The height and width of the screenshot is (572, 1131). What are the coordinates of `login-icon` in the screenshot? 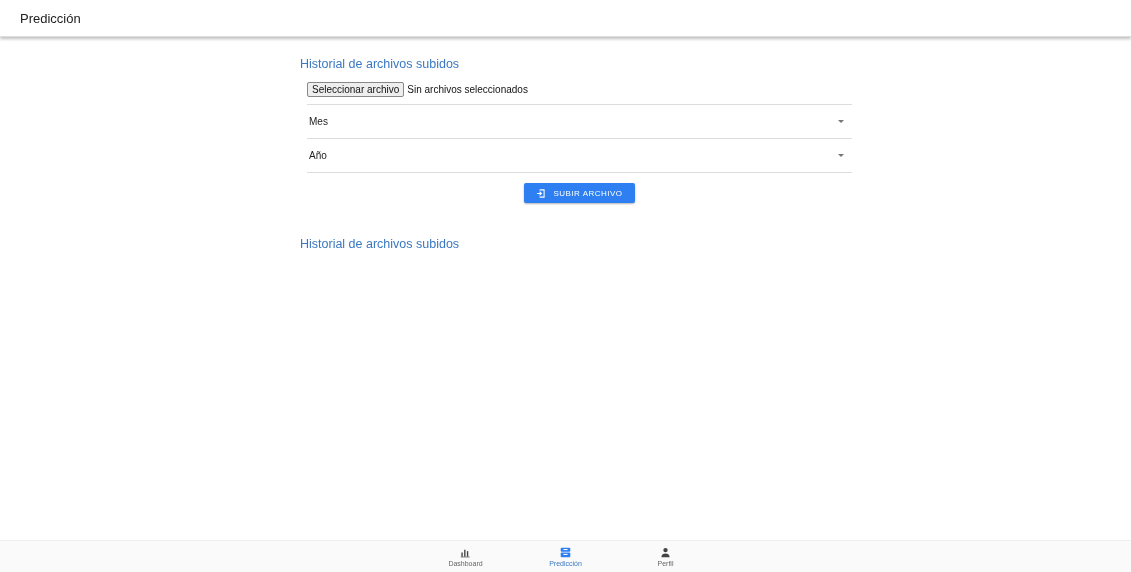 It's located at (541, 193).